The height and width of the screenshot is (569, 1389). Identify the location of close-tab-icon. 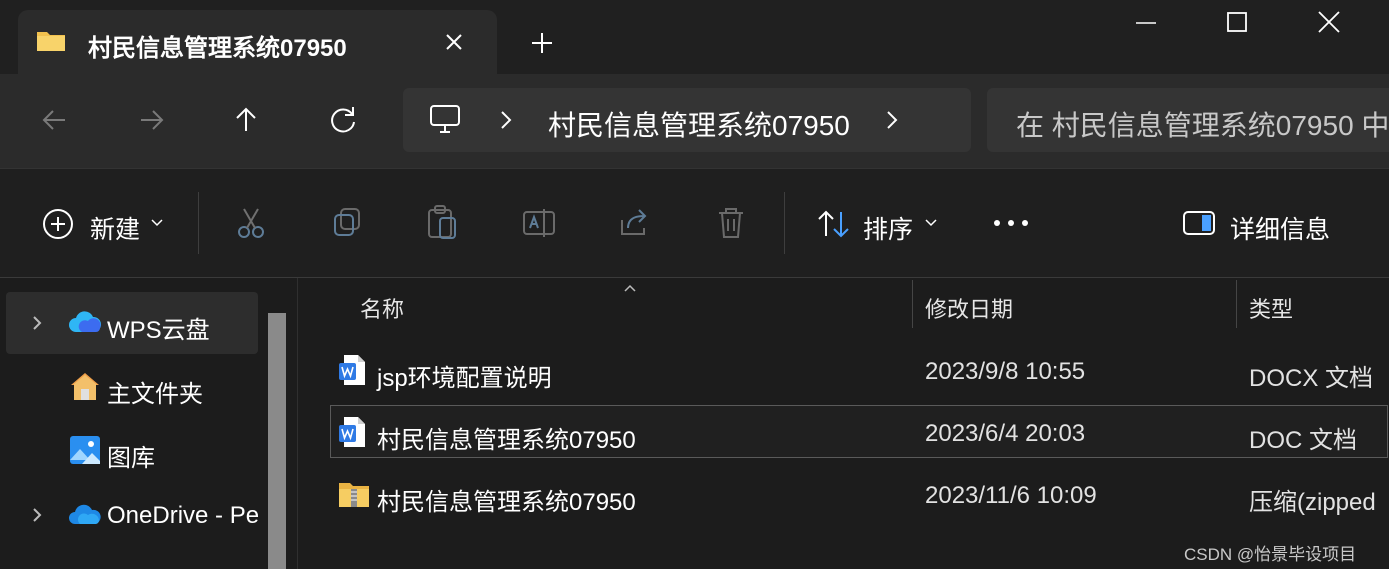
(454, 42).